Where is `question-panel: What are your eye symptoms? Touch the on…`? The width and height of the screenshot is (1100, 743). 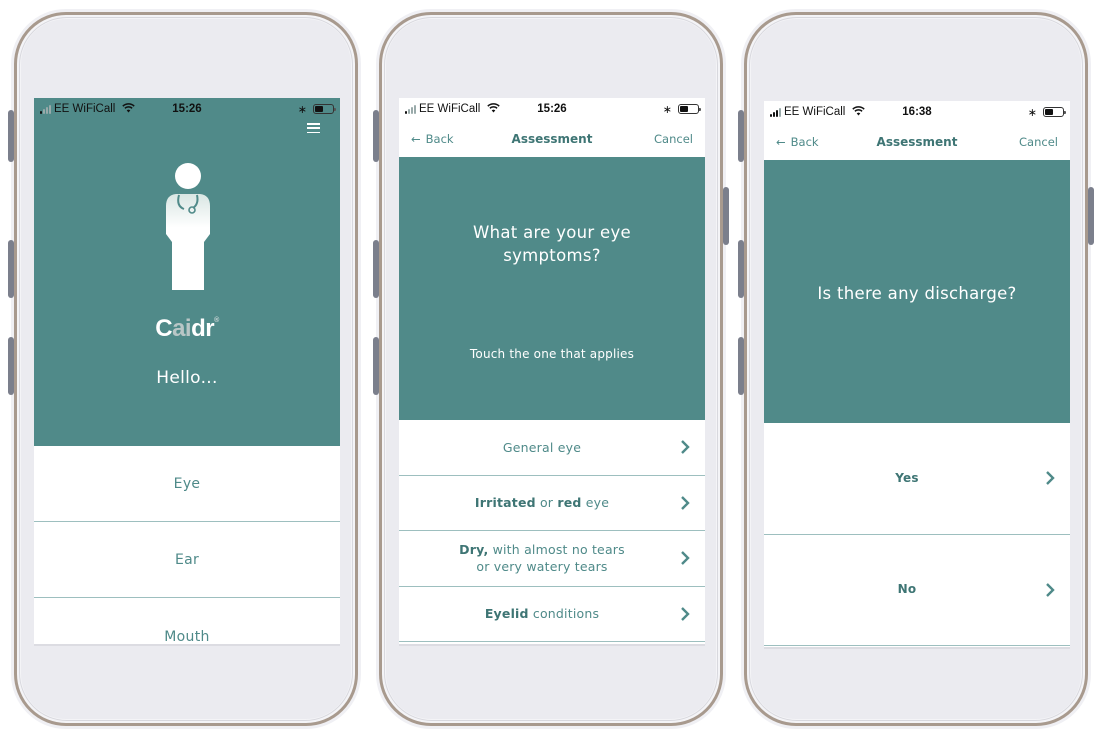 question-panel: What are your eye symptoms? Touch the on… is located at coordinates (552, 288).